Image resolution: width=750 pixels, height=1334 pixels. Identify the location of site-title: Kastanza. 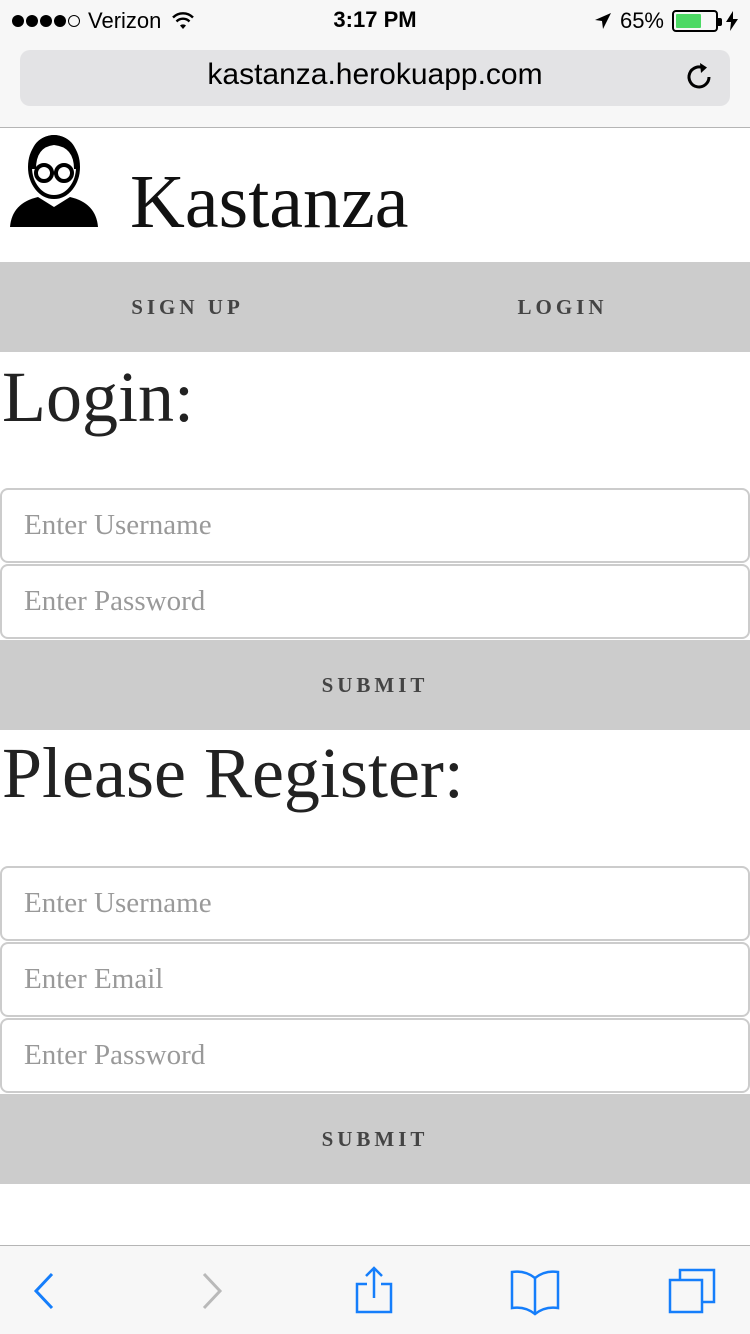
(269, 202).